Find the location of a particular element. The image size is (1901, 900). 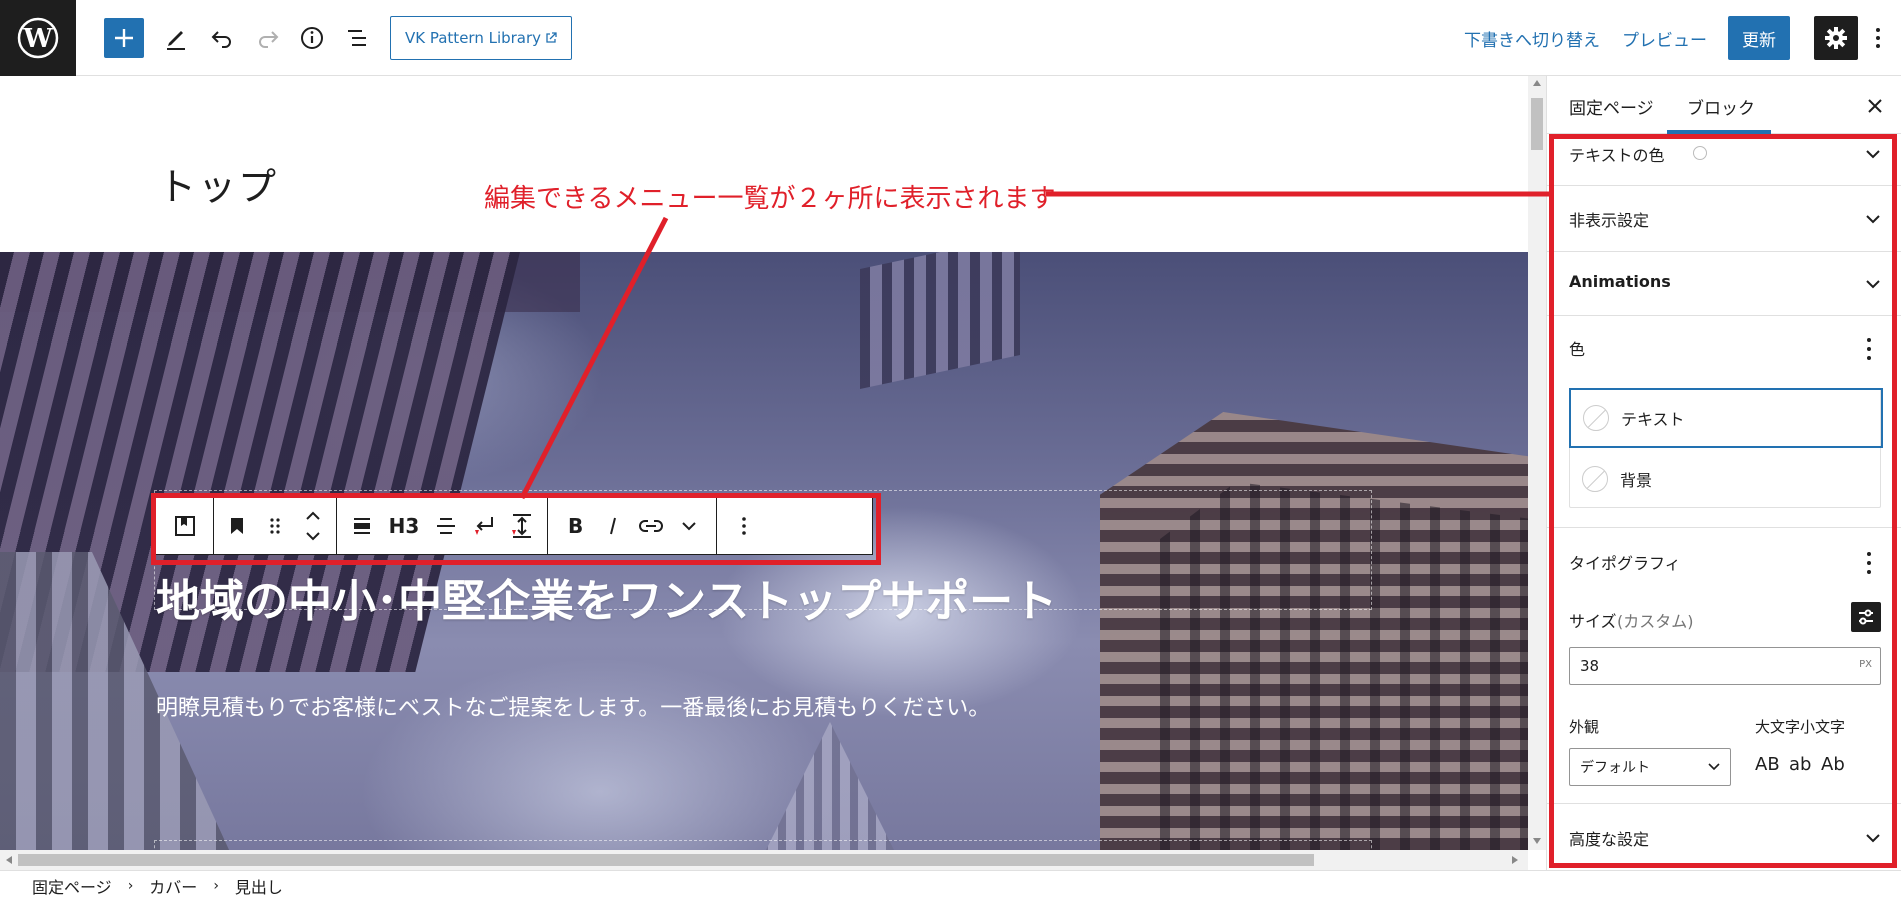

text-color-label: テキストの色 is located at coordinates (1617, 155).